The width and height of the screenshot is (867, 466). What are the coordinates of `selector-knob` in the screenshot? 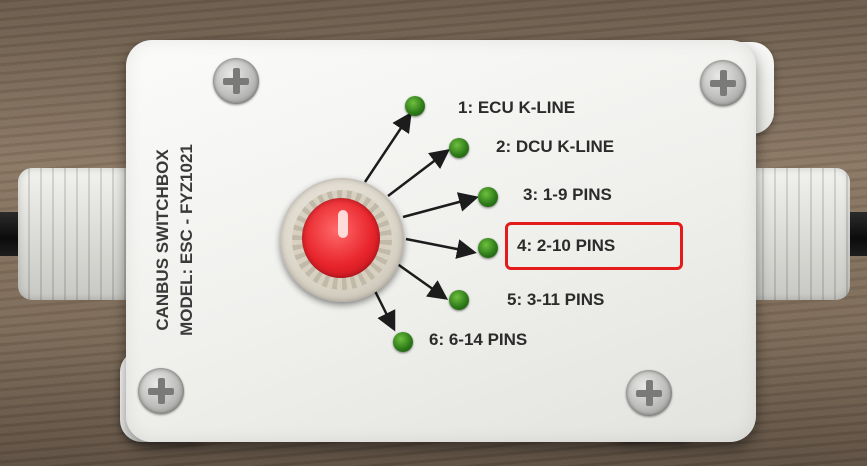 It's located at (342, 240).